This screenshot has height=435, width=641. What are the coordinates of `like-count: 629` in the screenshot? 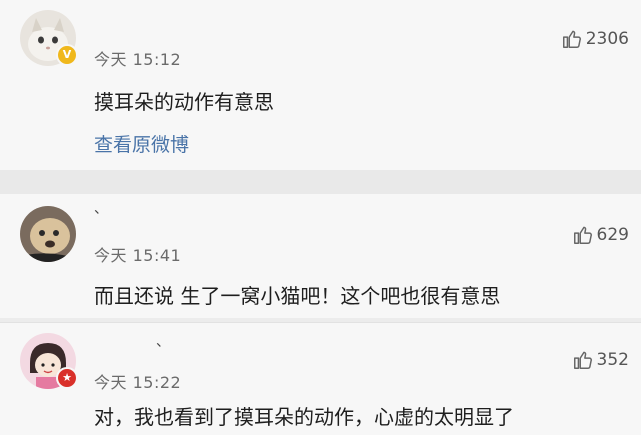 It's located at (612, 235).